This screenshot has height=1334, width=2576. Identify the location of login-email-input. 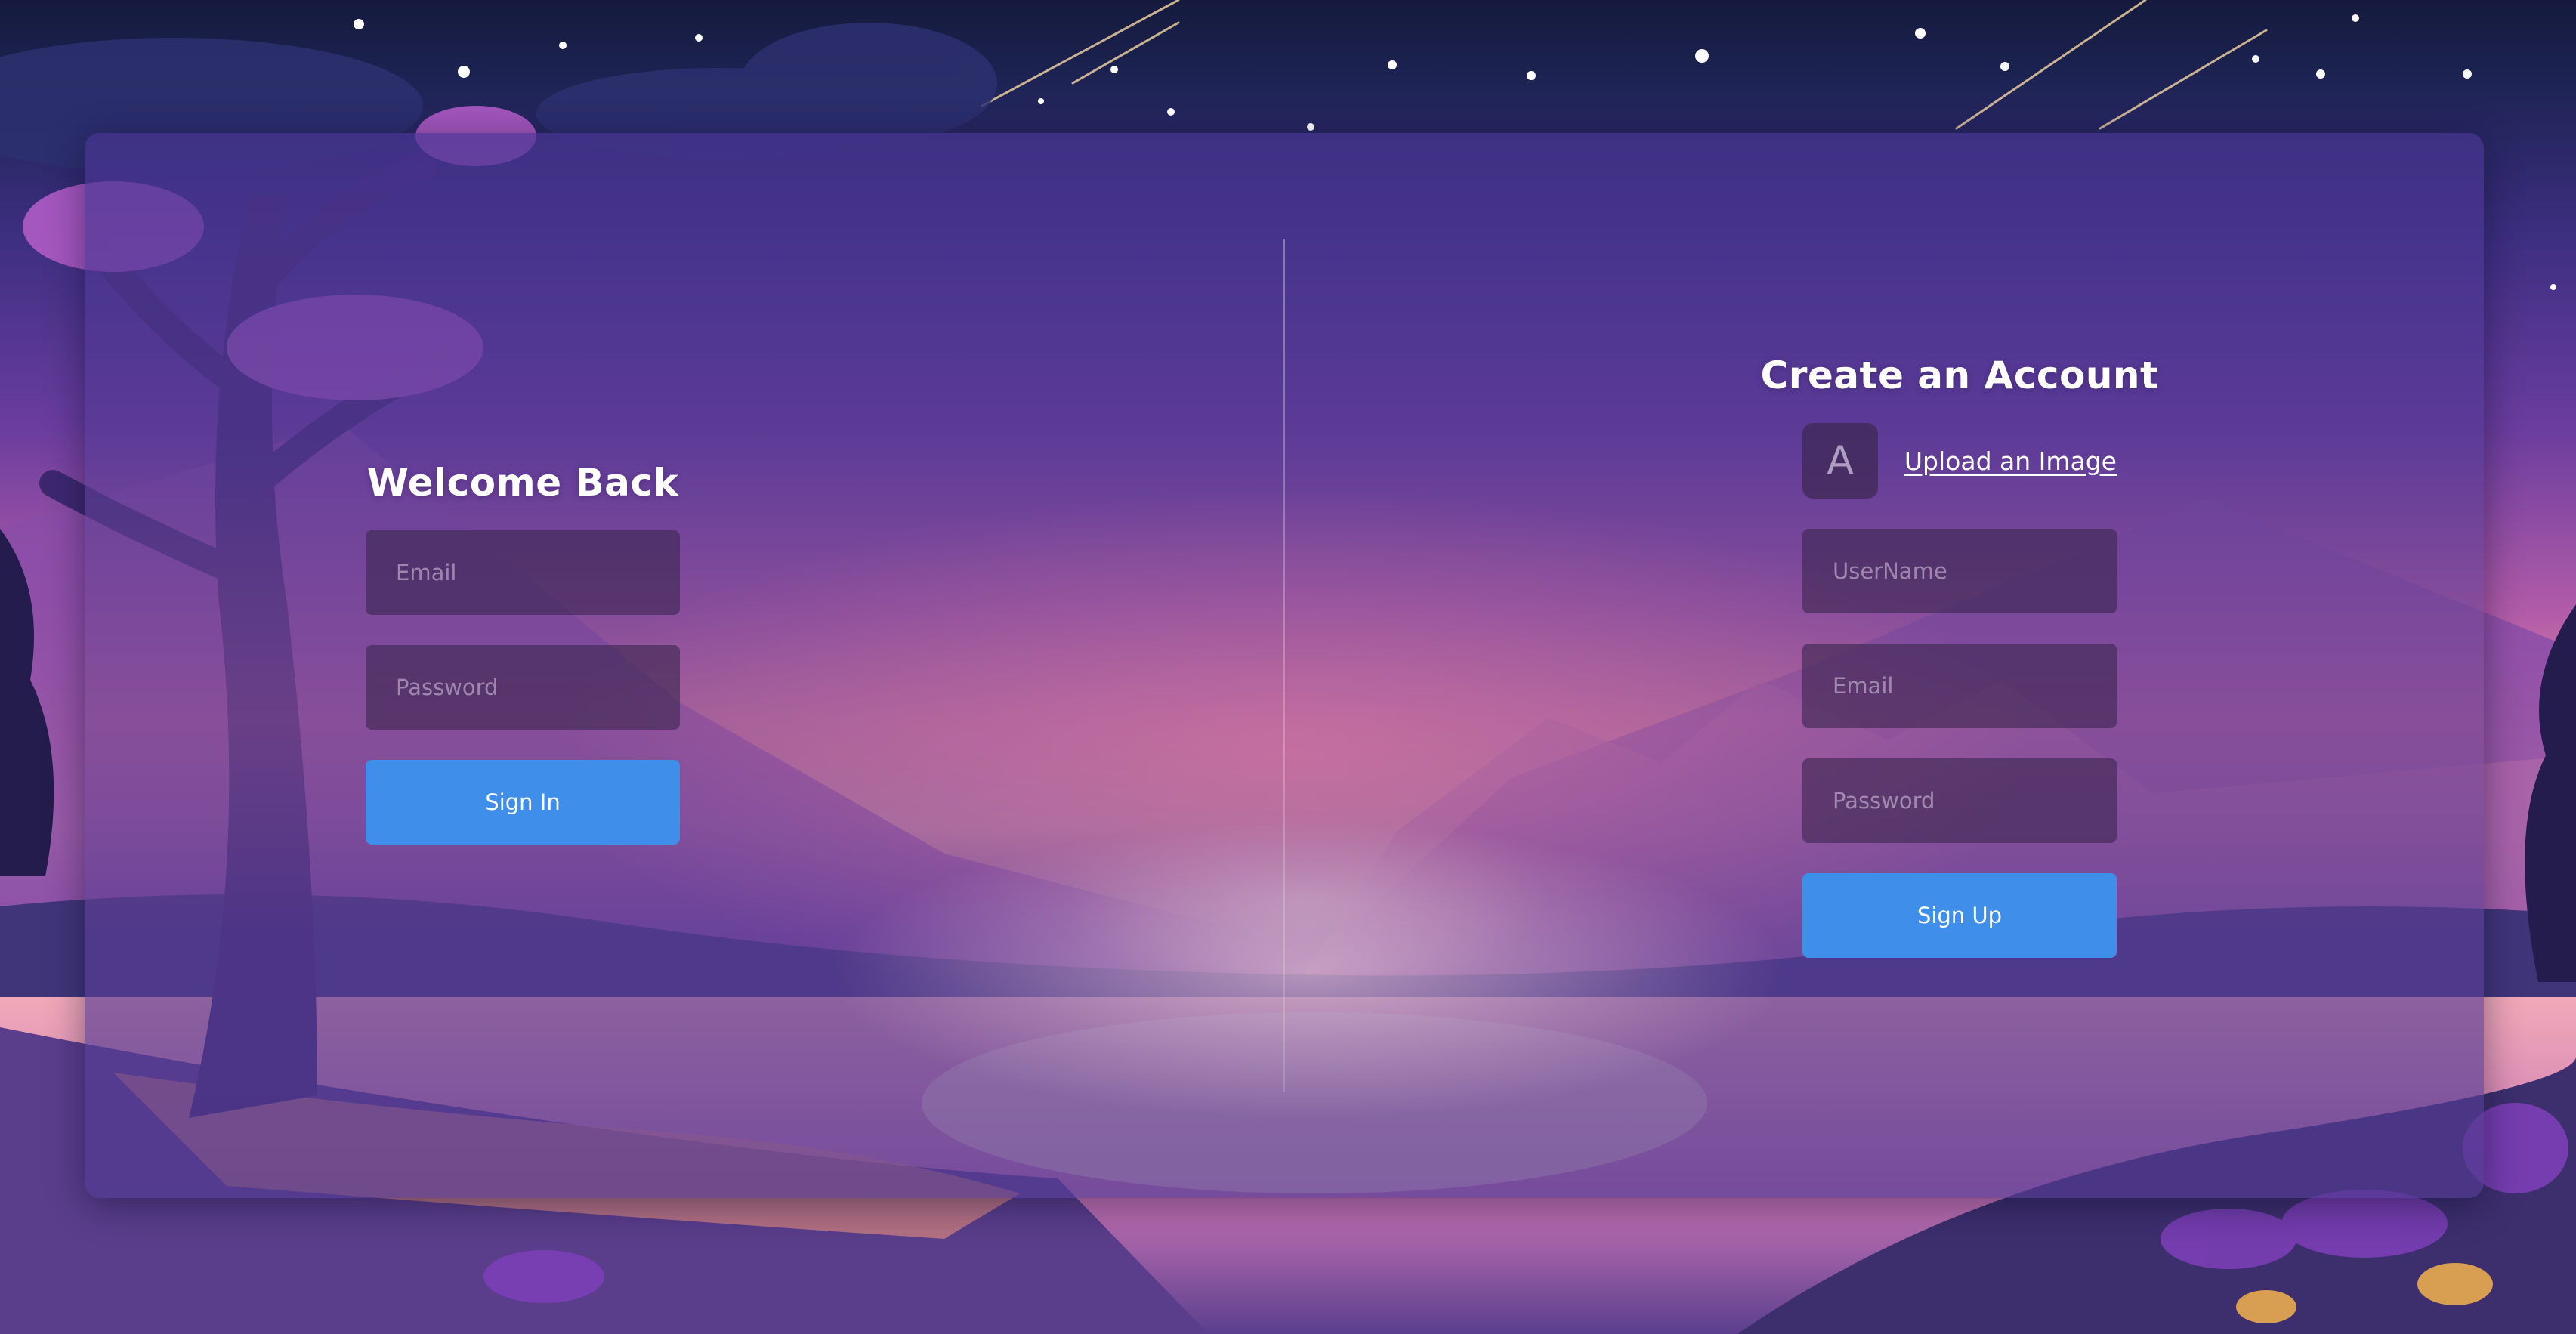
(523, 572).